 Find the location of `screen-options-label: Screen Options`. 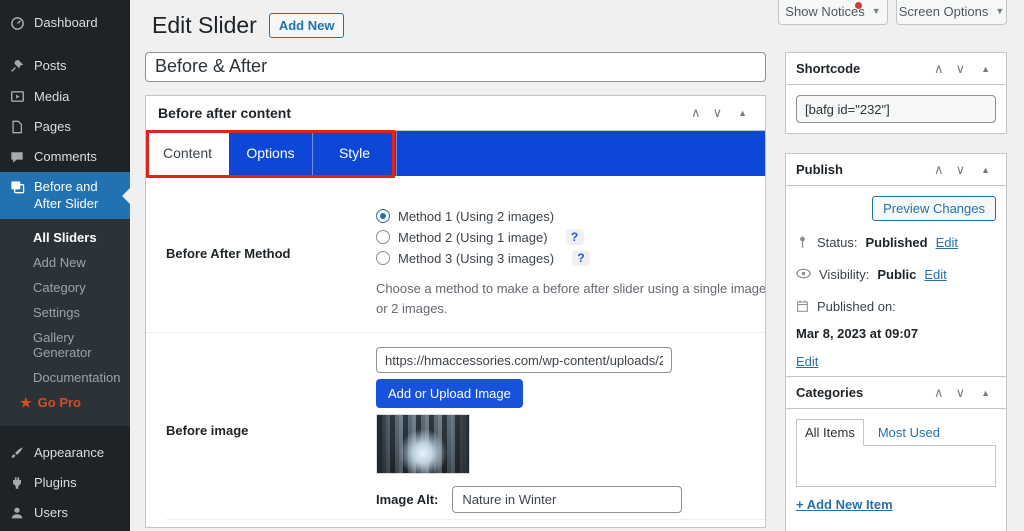

screen-options-label: Screen Options is located at coordinates (943, 11).